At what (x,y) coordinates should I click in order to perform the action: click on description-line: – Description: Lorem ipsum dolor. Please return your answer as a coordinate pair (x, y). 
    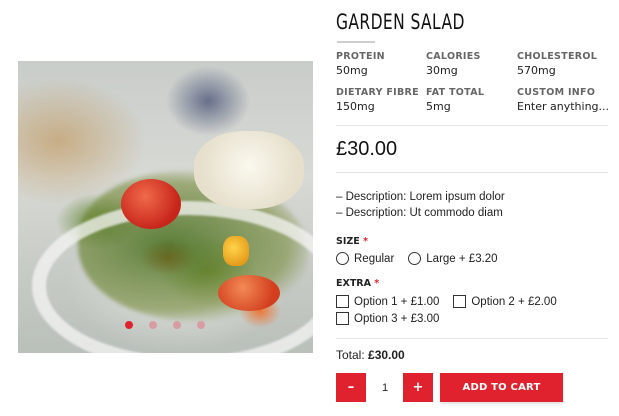
    Looking at the image, I should click on (420, 197).